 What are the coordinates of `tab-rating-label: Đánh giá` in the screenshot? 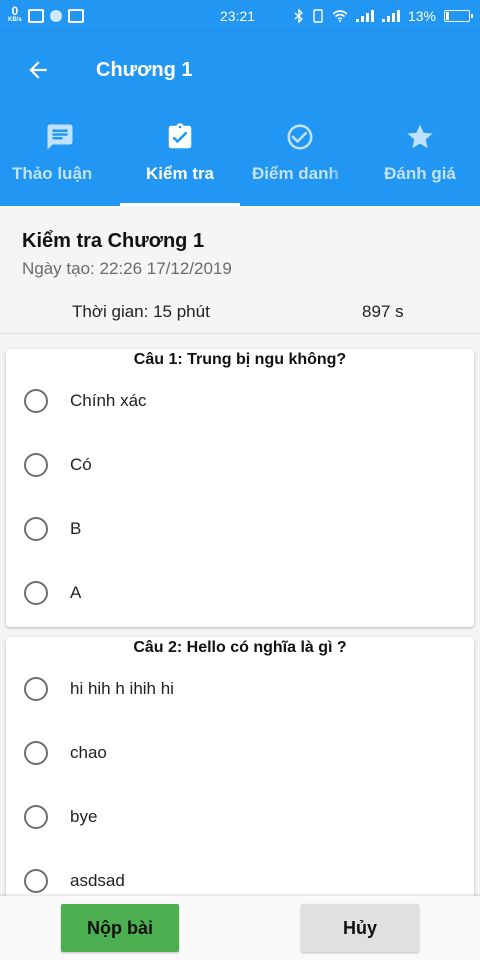 It's located at (420, 173).